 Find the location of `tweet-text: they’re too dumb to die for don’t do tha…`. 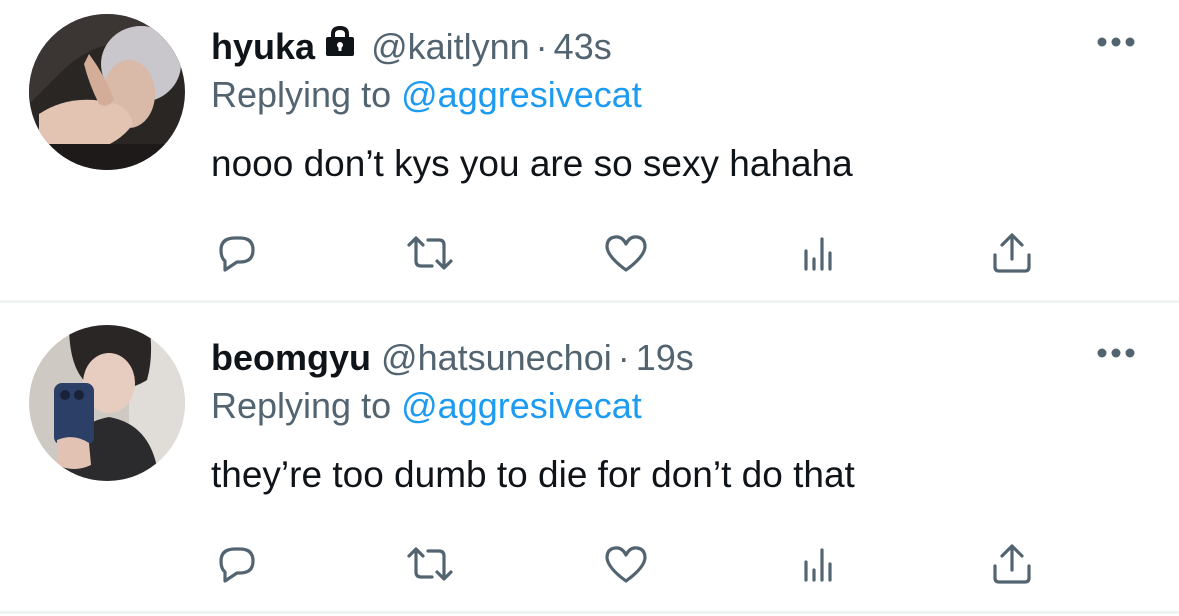

tweet-text: they’re too dumb to die for don’t do tha… is located at coordinates (533, 474).